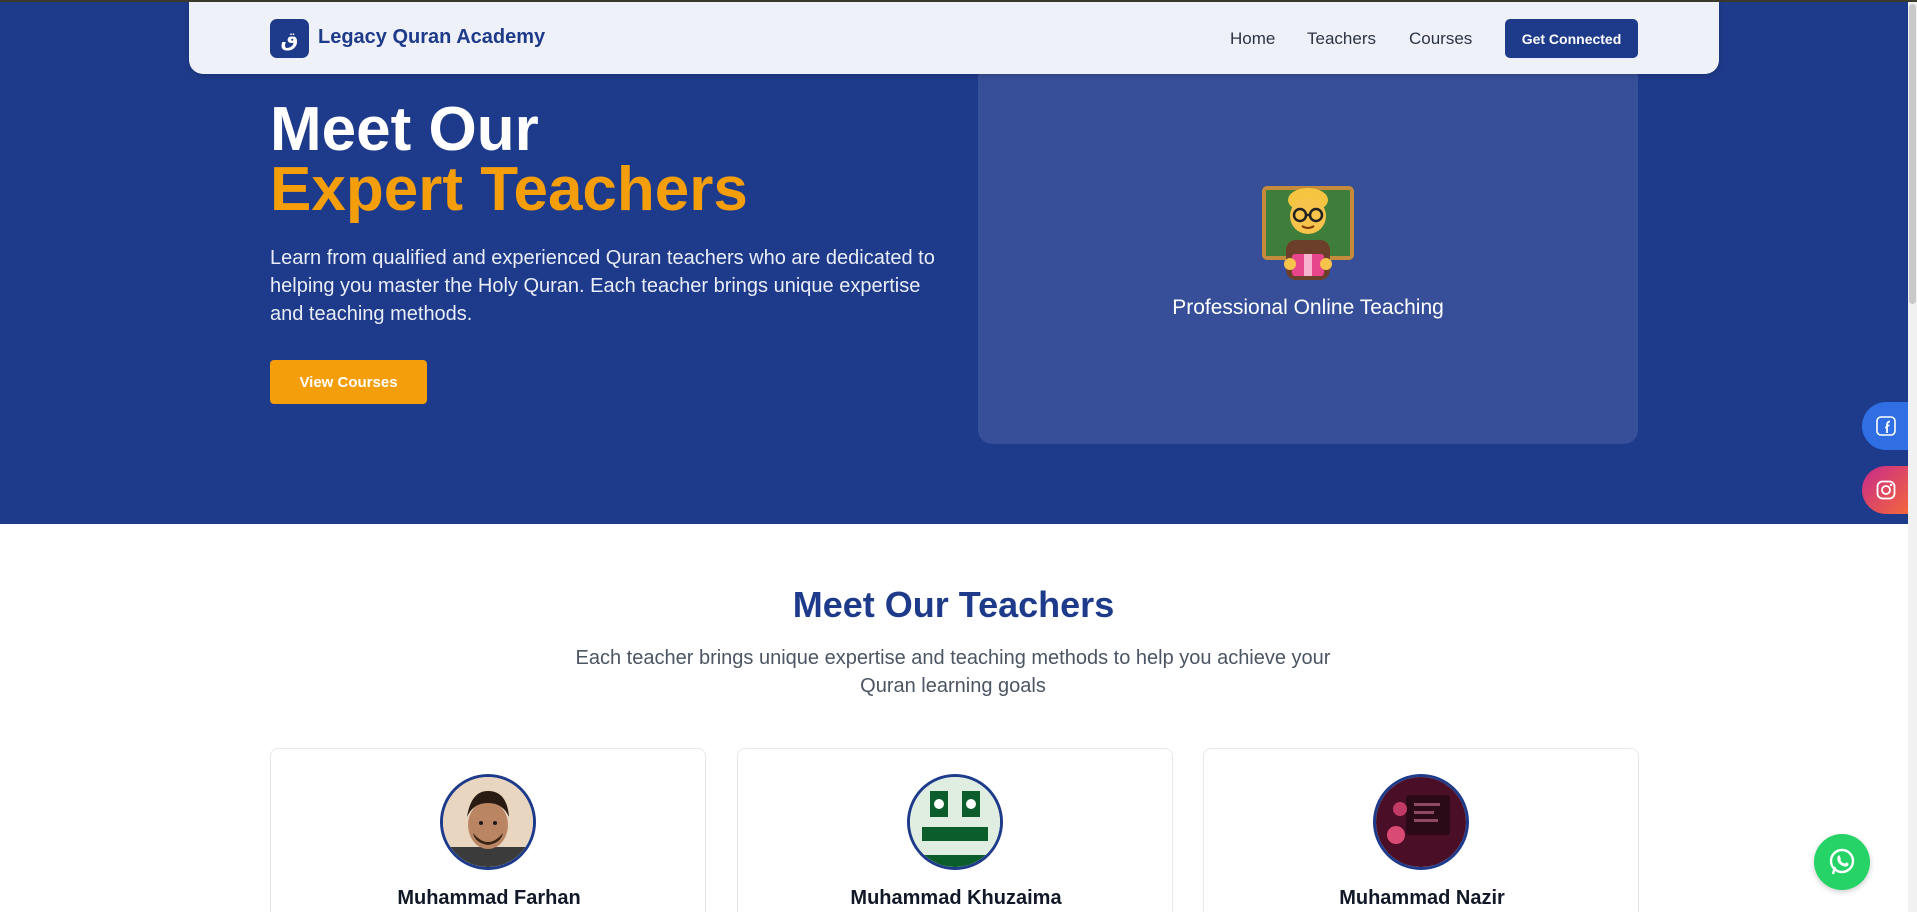  I want to click on view-courses-button: View Courses, so click(348, 382).